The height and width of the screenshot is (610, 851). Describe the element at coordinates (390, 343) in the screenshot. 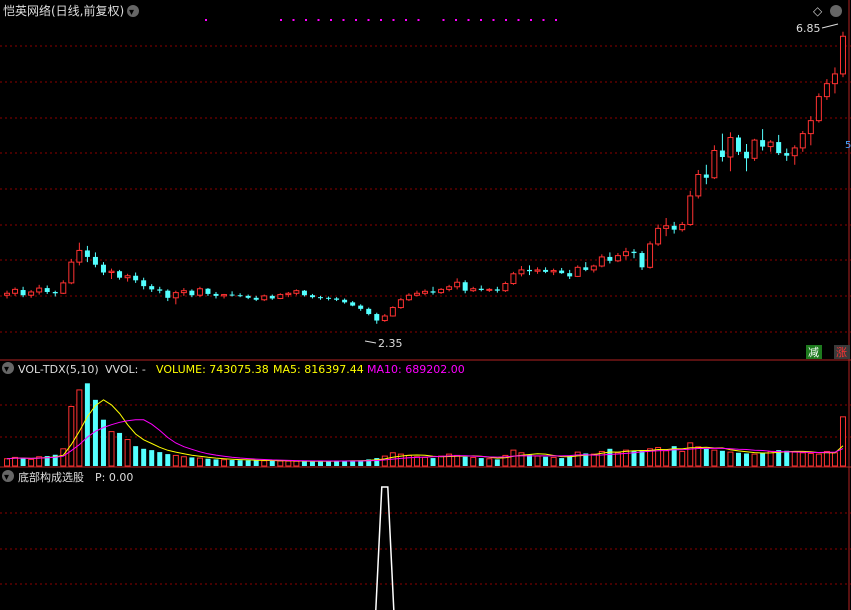

I see `min-price-label: 2.35` at that location.